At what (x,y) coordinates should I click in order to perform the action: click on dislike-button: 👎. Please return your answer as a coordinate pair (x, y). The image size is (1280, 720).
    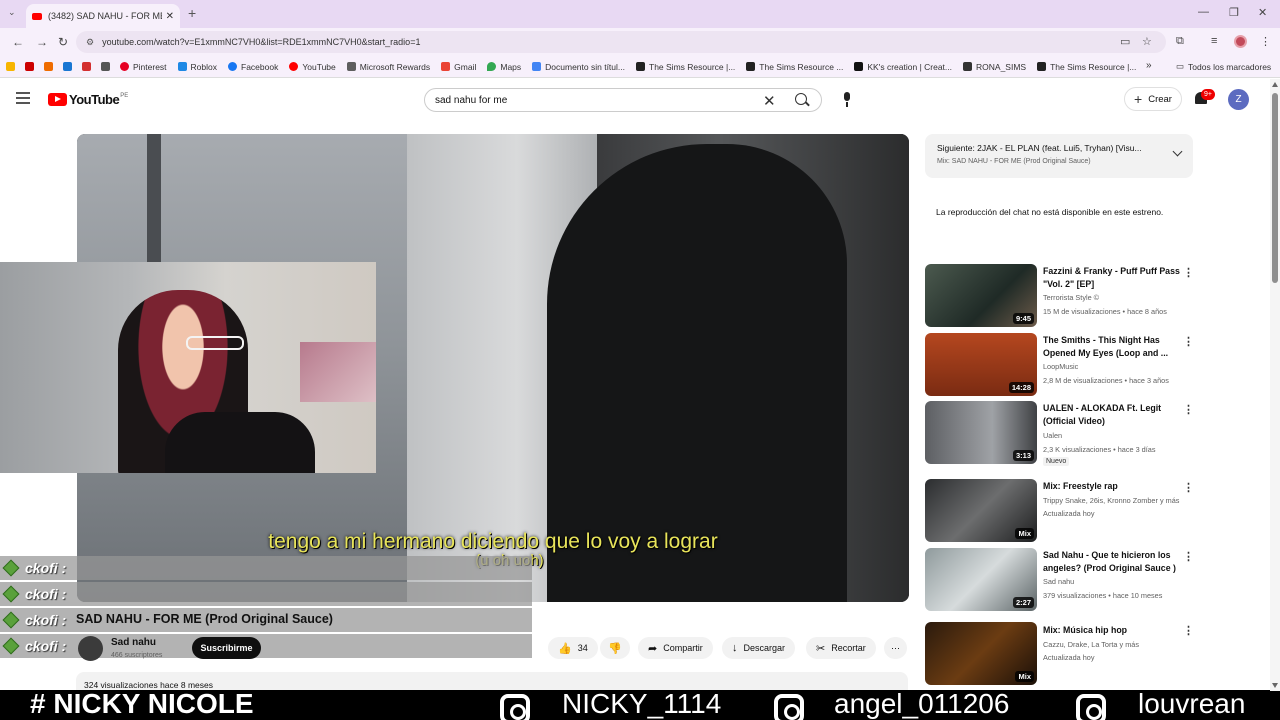
    Looking at the image, I should click on (615, 648).